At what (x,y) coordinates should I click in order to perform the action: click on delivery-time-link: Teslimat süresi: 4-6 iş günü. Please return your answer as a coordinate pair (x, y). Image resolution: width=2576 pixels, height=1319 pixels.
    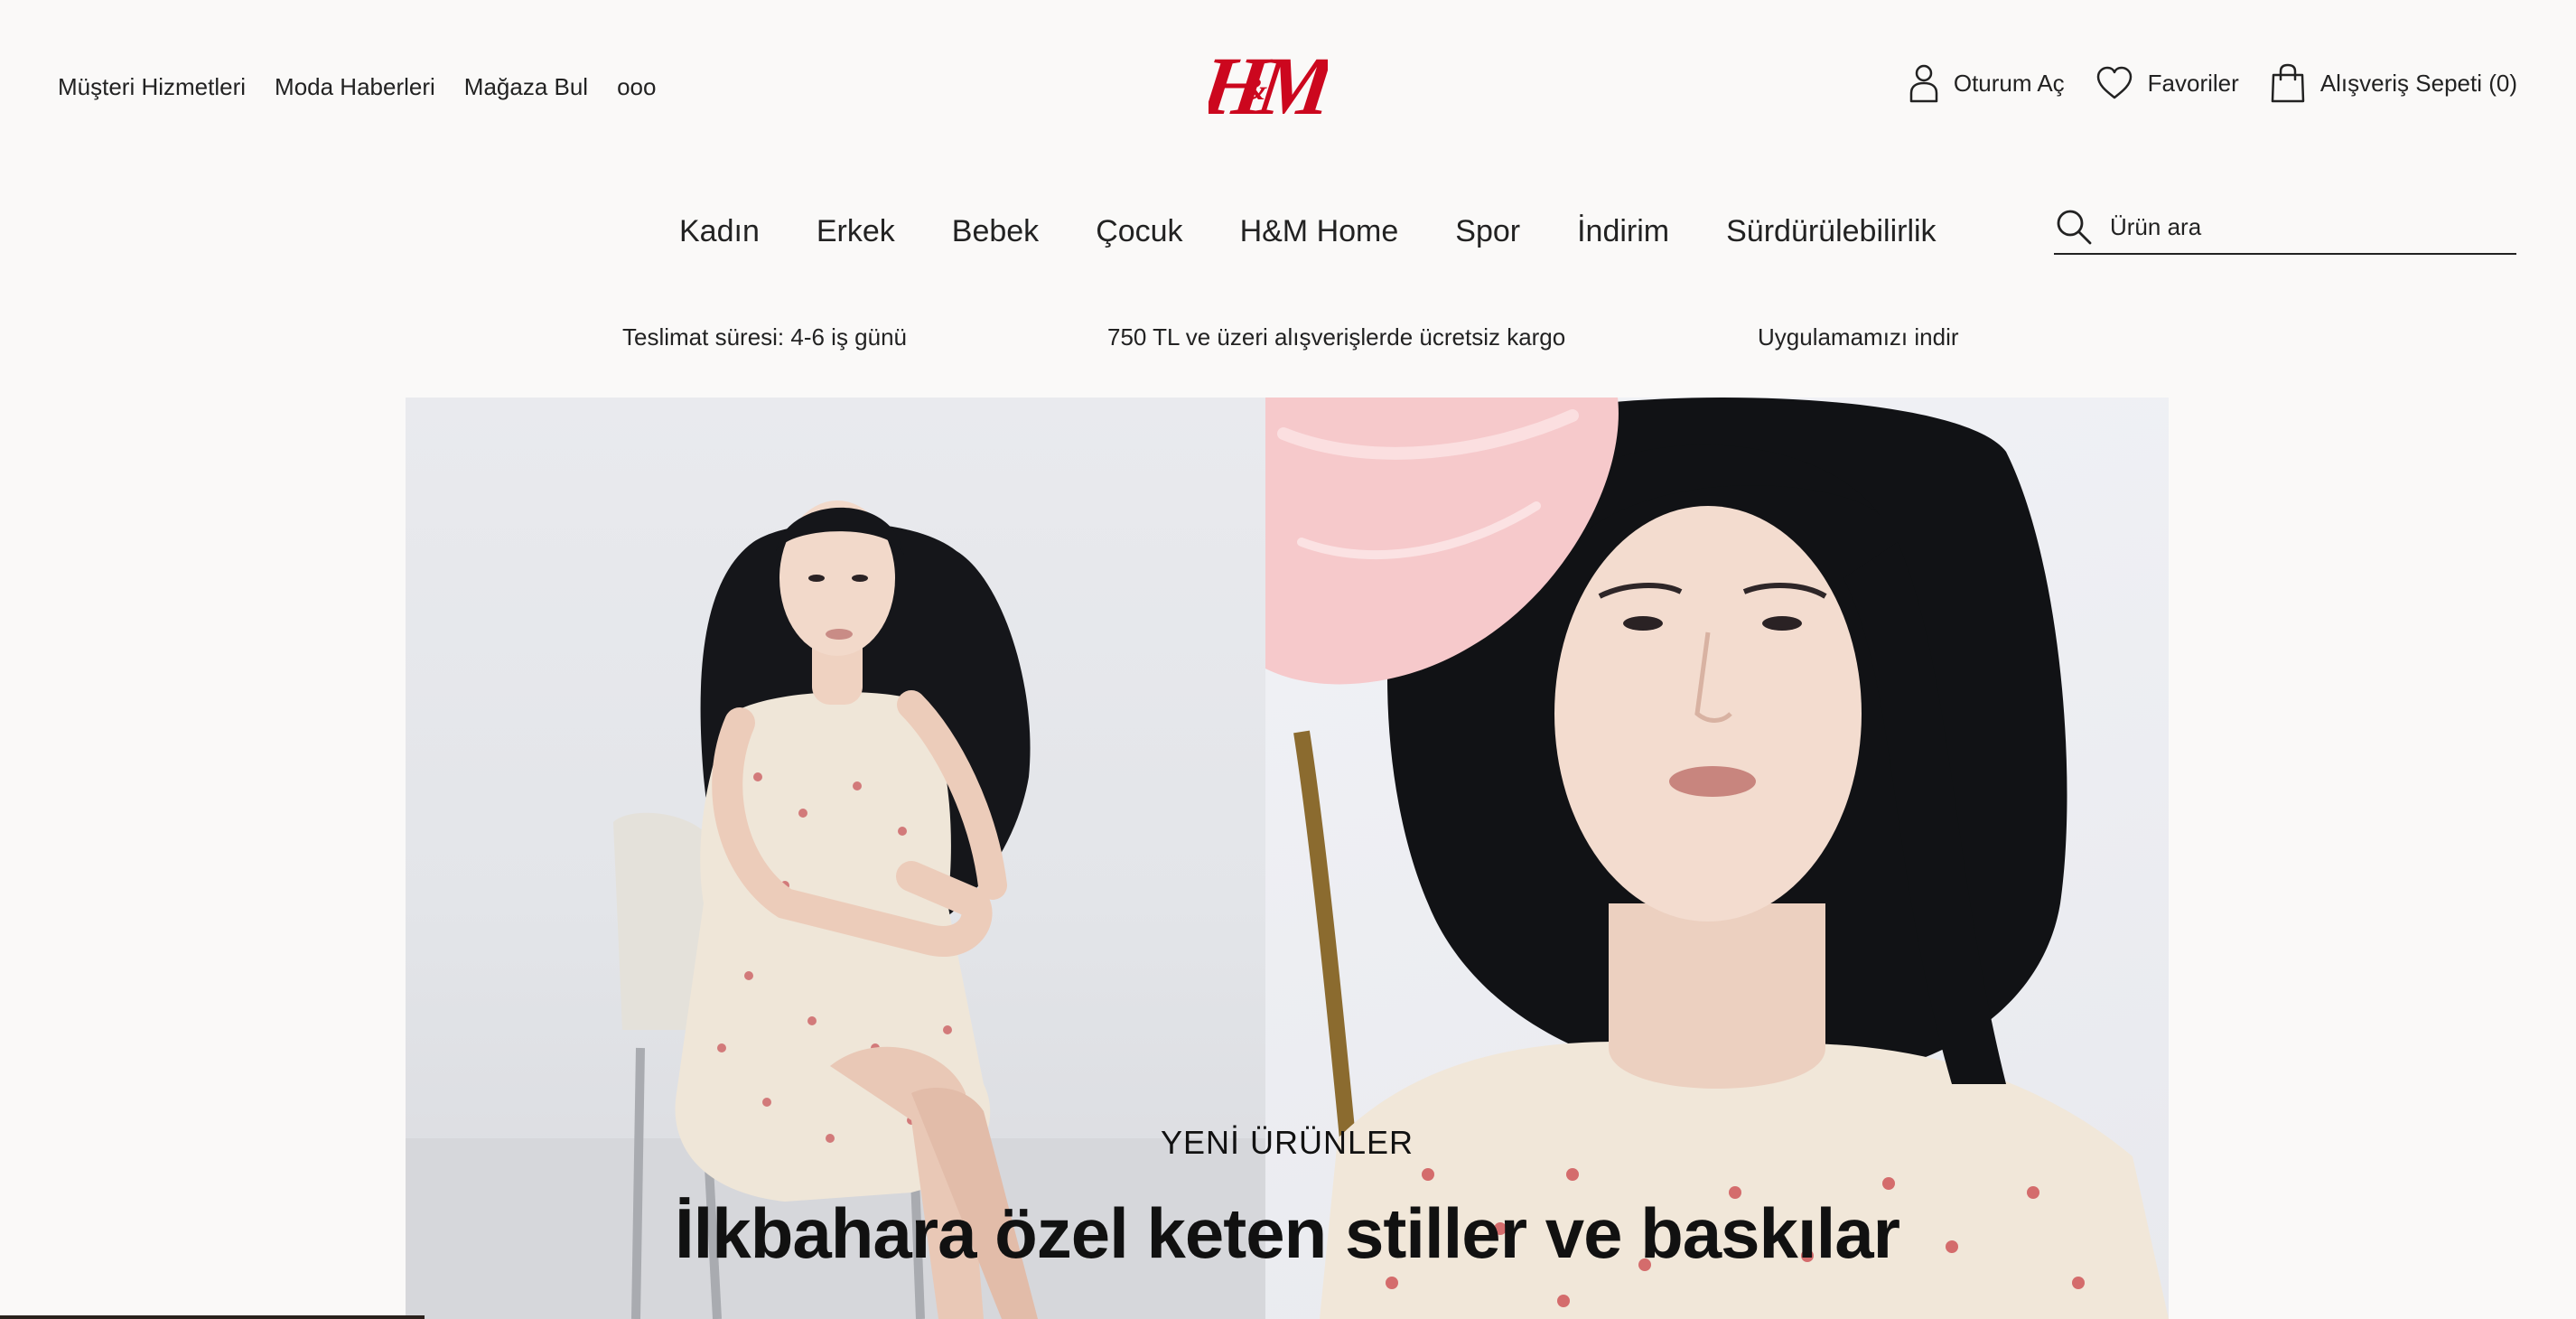
    Looking at the image, I should click on (764, 337).